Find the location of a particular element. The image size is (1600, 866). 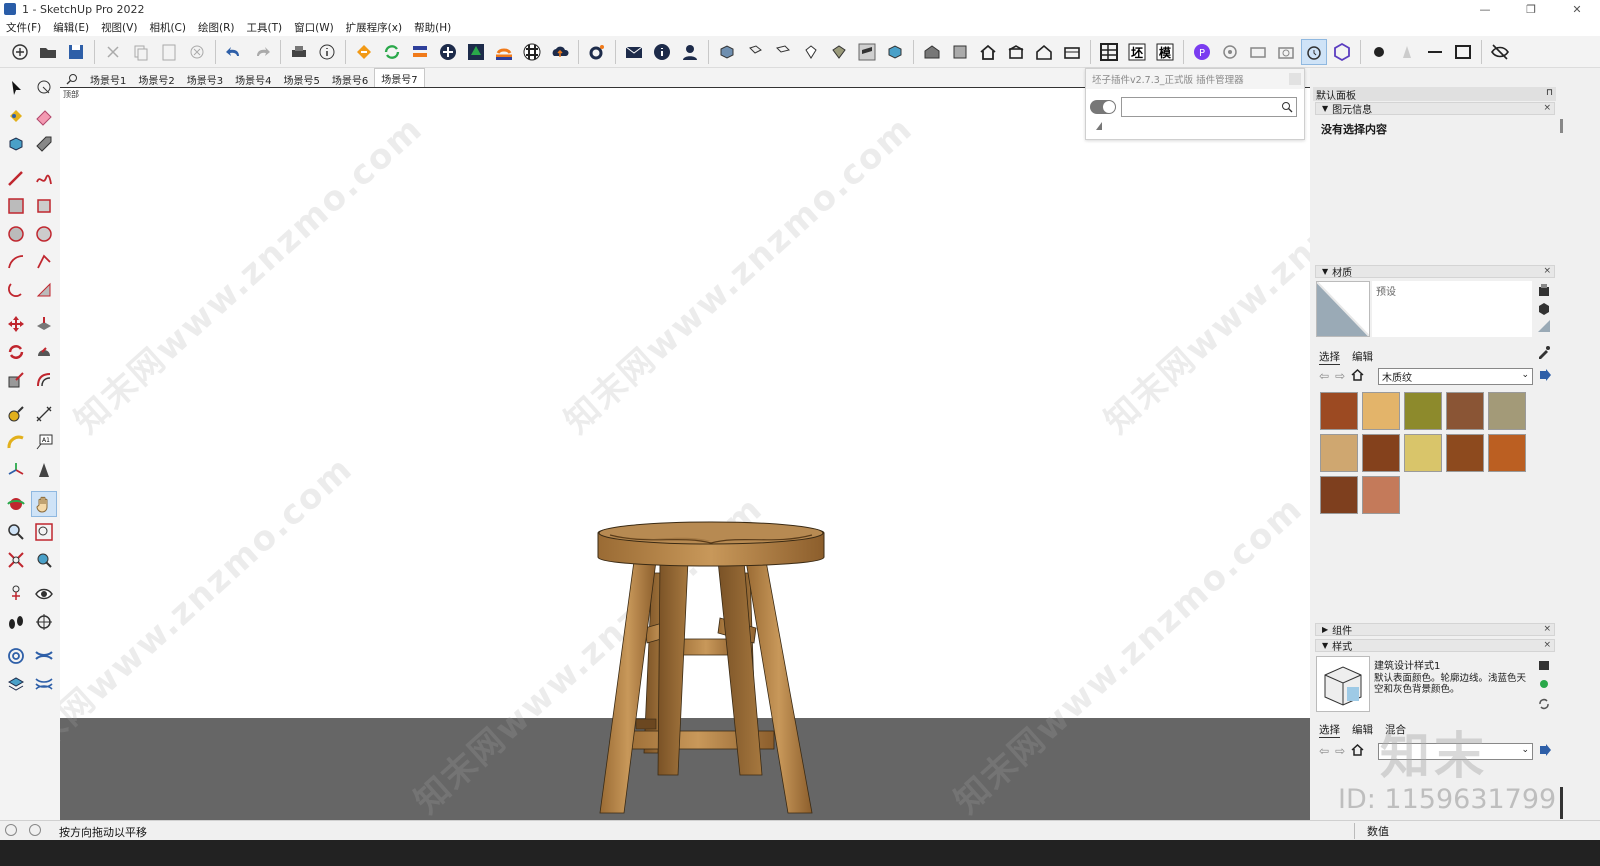

plugin-huai-icon: 坯 is located at coordinates (1137, 52).